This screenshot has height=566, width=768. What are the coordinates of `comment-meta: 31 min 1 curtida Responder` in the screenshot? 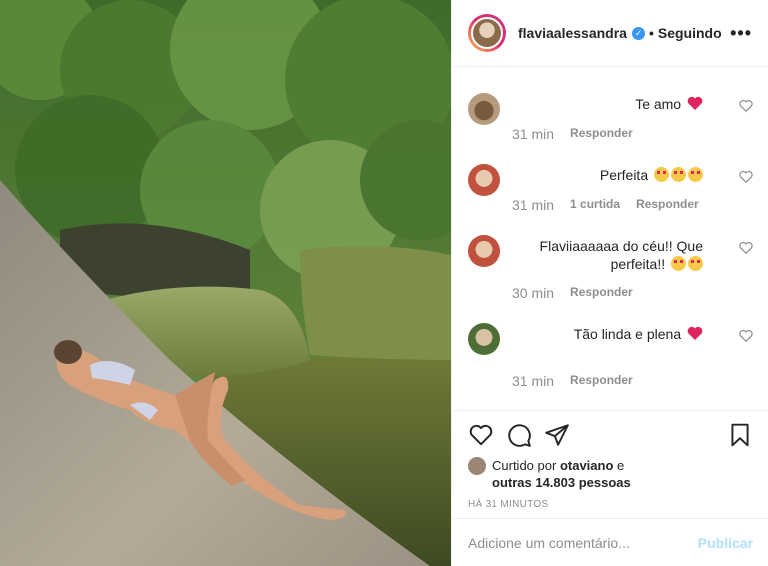 It's located at (605, 205).